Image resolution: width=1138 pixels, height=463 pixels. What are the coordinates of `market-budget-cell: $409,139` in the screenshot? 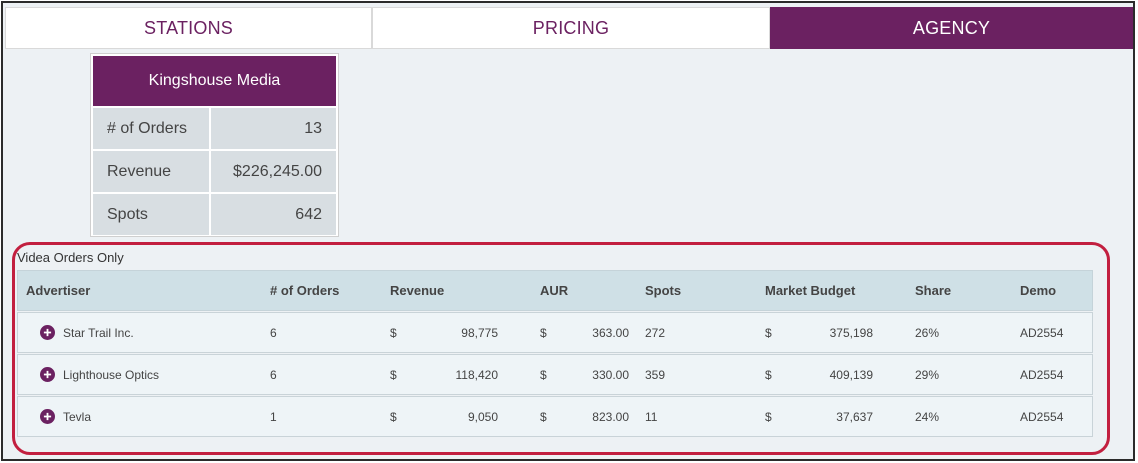 It's located at (830, 374).